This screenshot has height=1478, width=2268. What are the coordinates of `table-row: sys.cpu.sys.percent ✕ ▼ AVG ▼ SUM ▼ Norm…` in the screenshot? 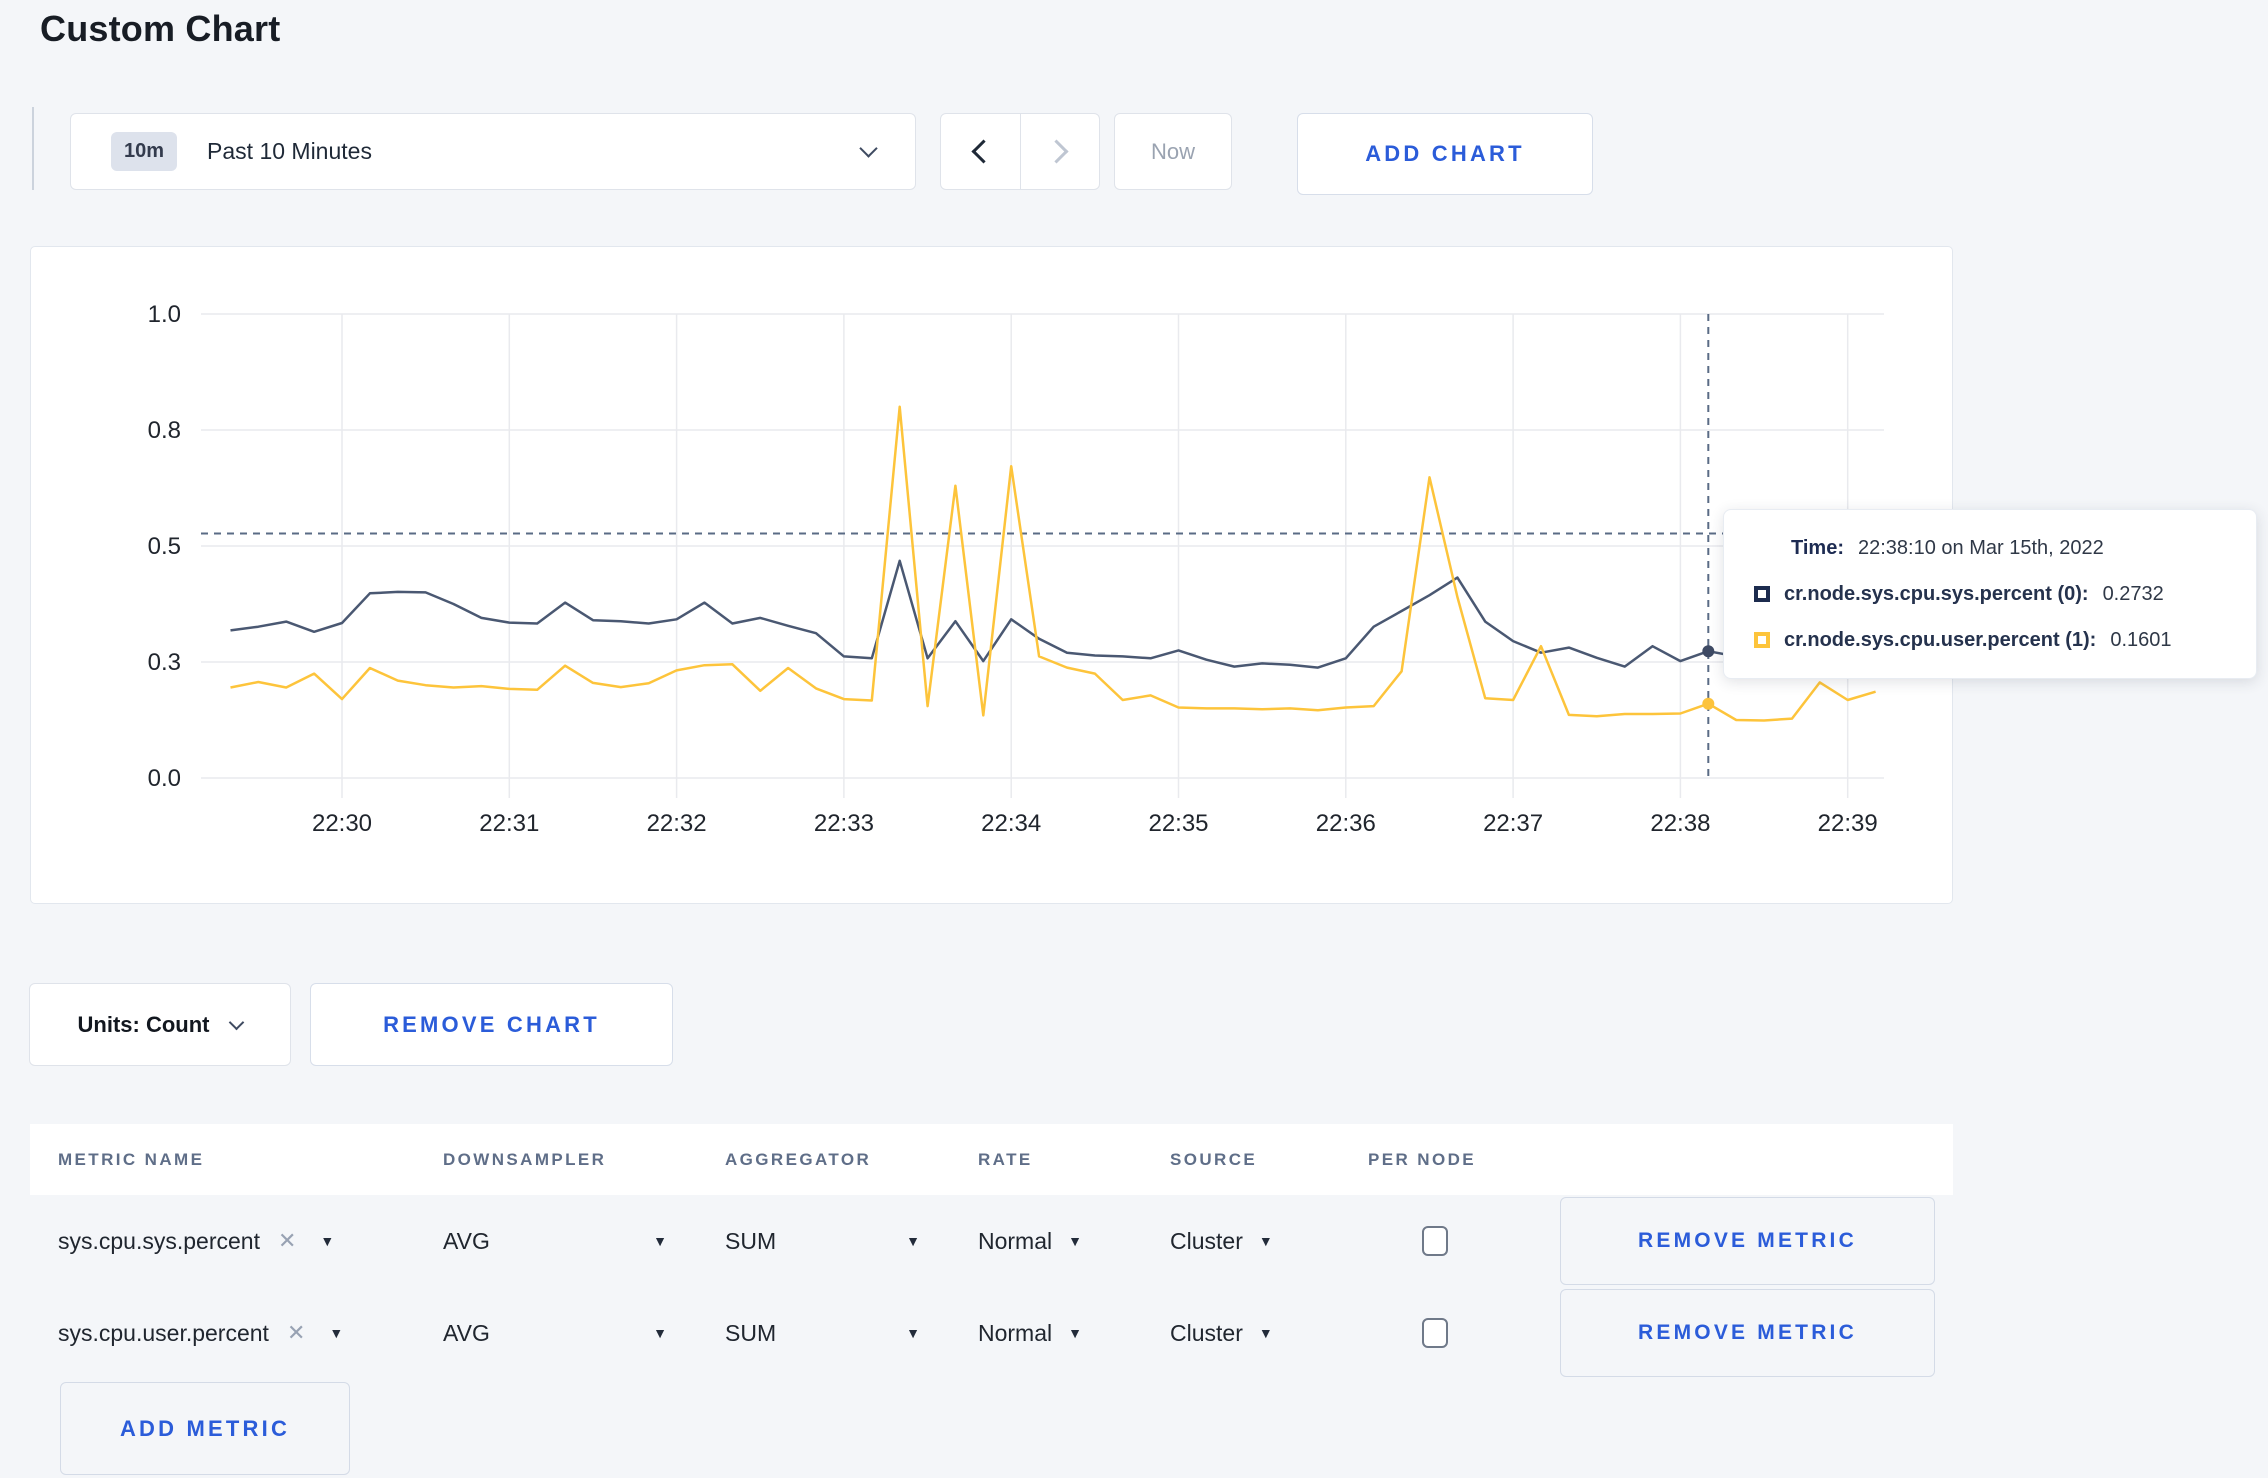 It's located at (991, 1241).